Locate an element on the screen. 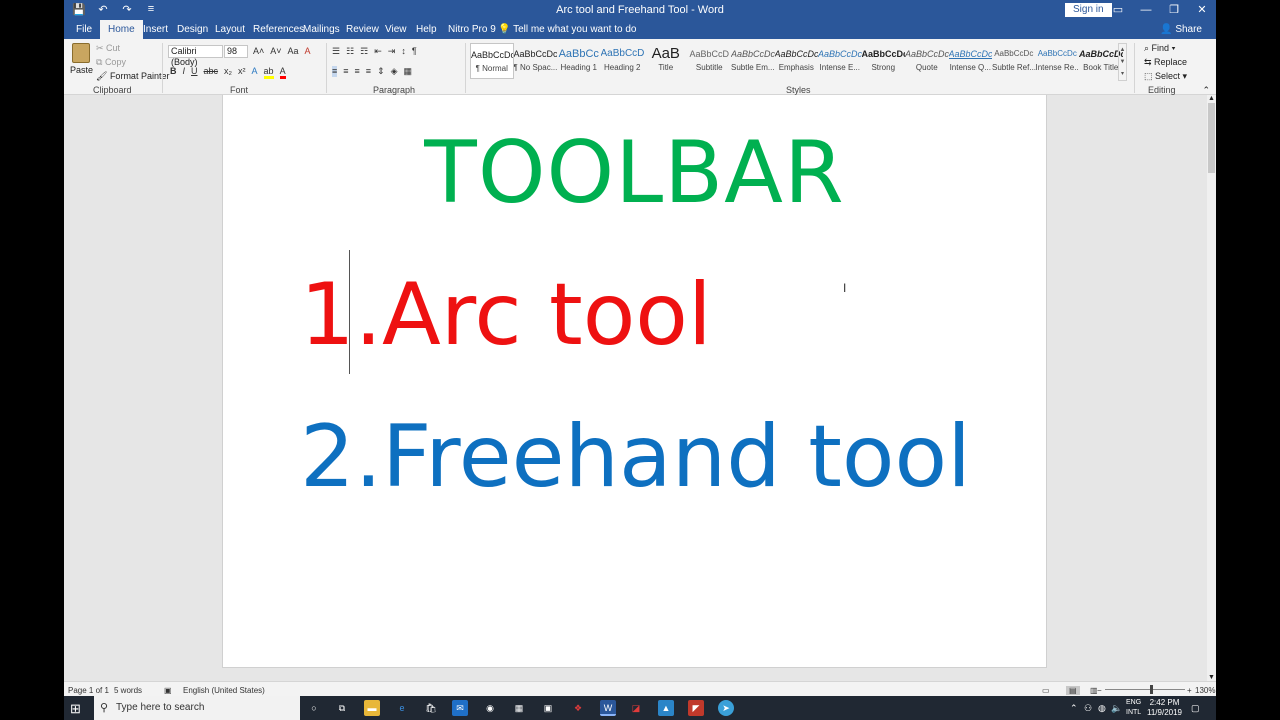 This screenshot has width=1280, height=720. edge-icon: e is located at coordinates (402, 708).